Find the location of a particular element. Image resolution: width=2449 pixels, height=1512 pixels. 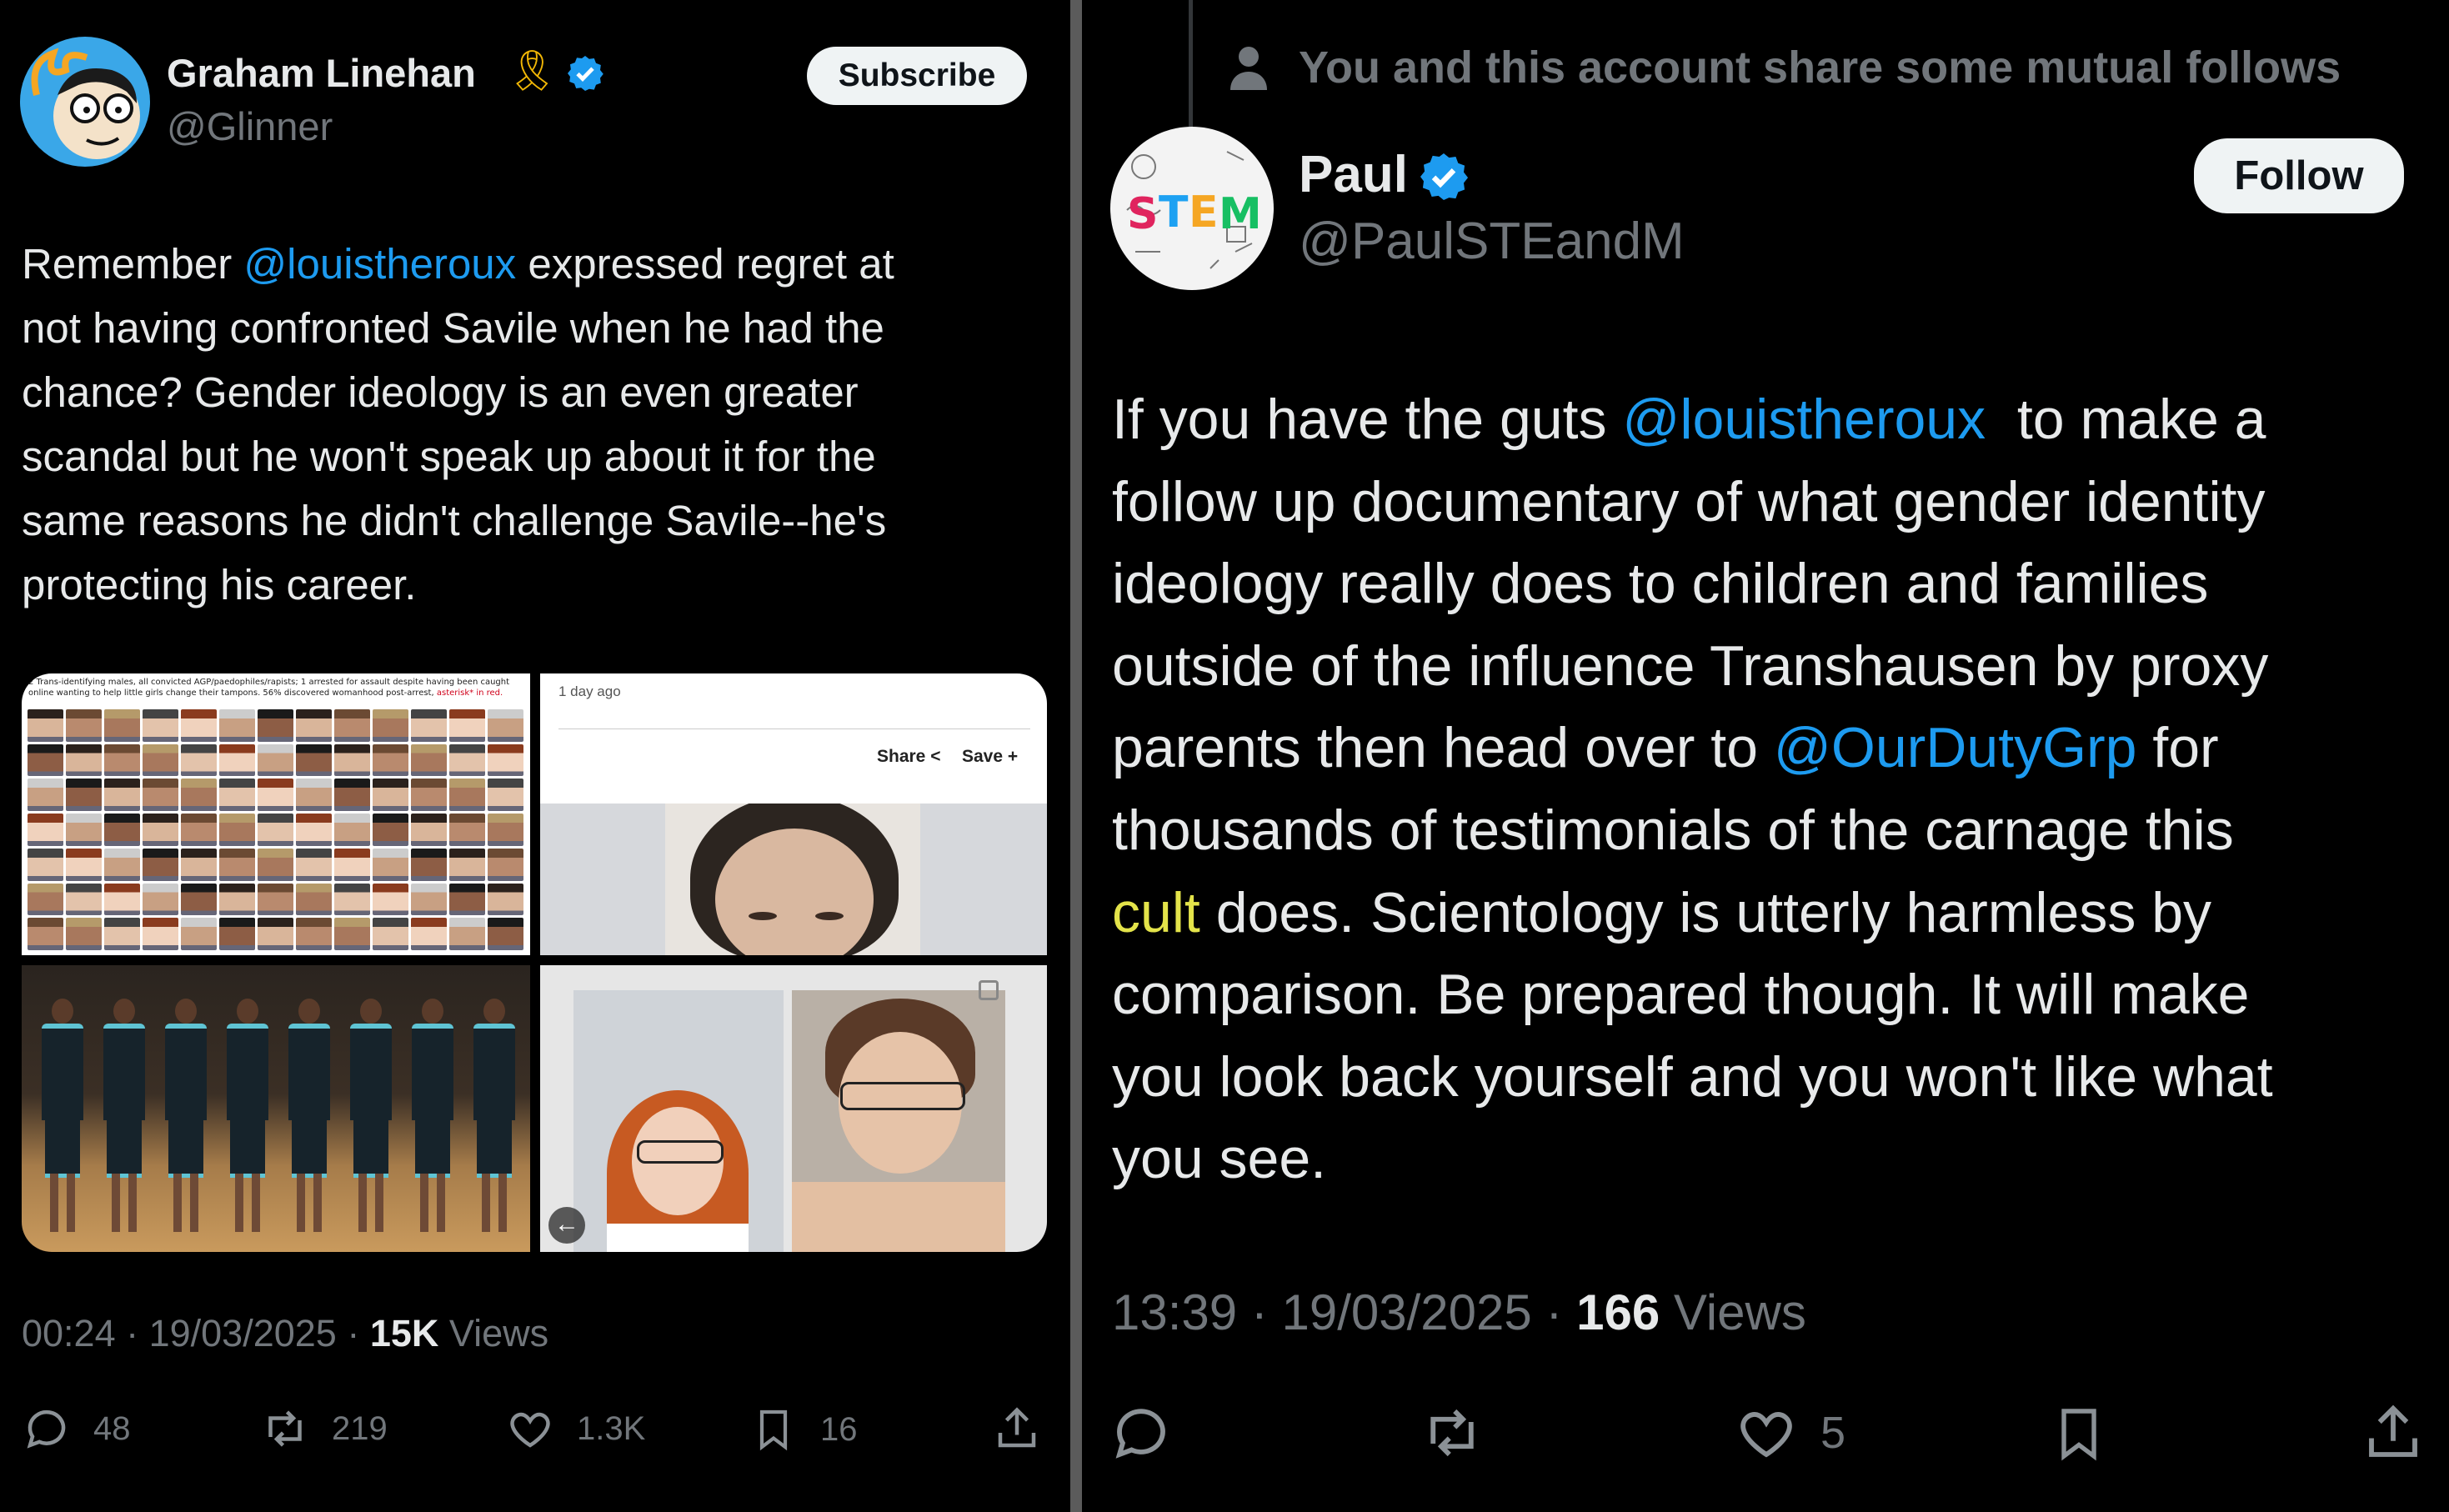

reply-button is located at coordinates (1141, 1433).